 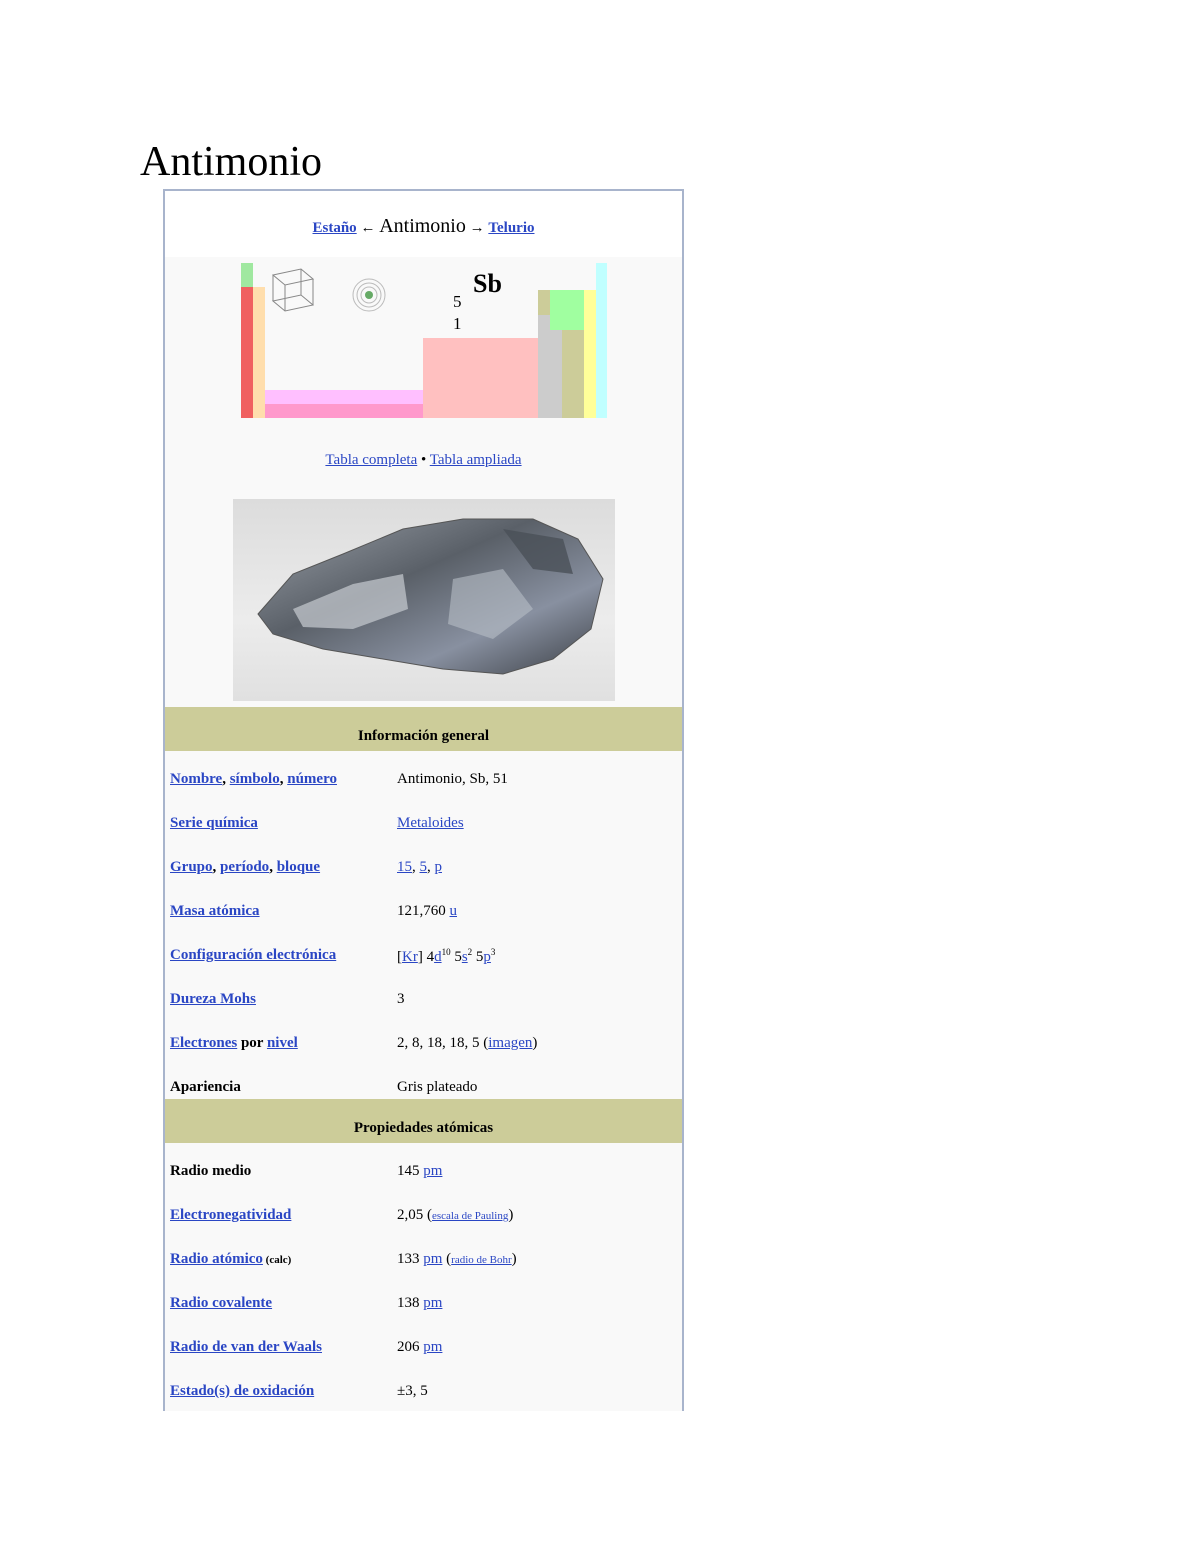 I want to click on pt-block-alkaline, so click(x=259, y=352).